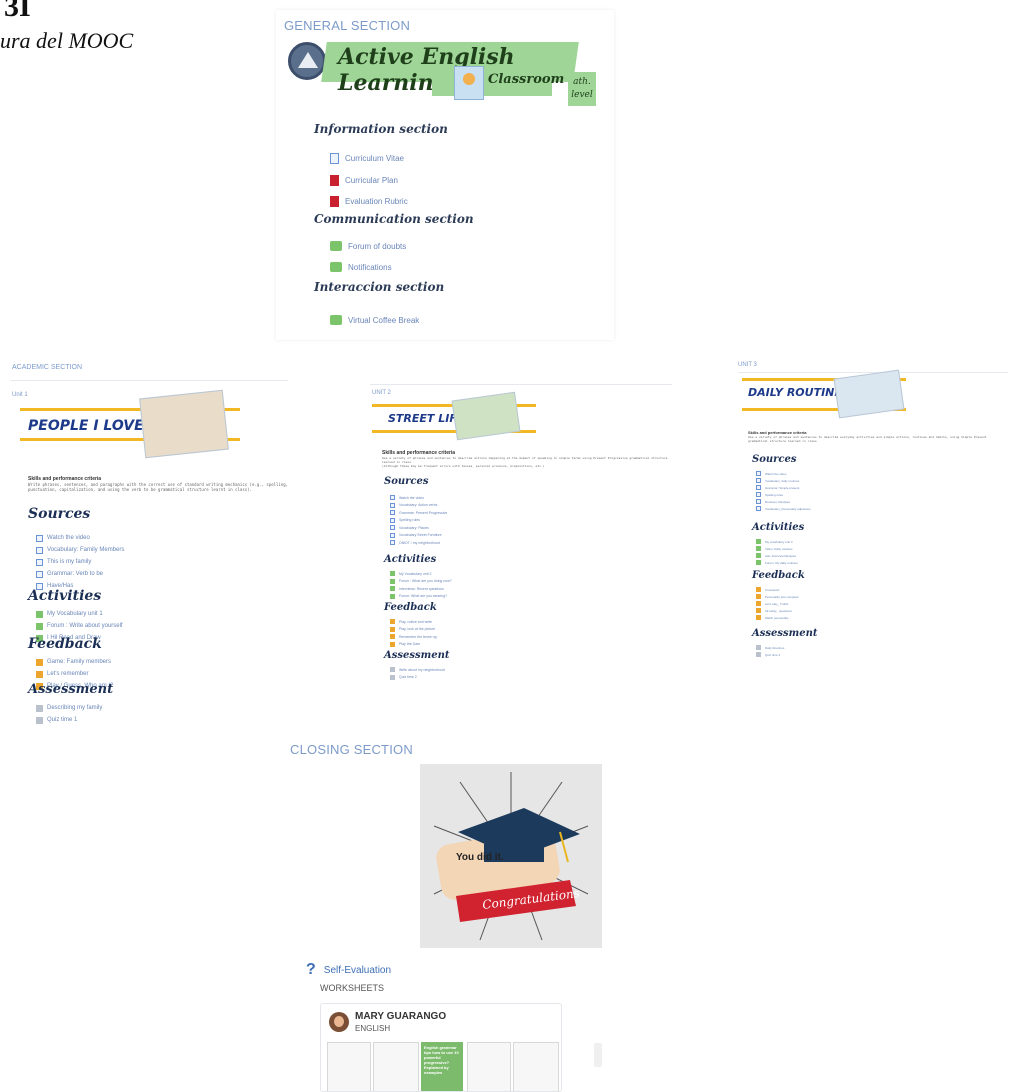 This screenshot has height=1092, width=1009. I want to click on link-label: Watch the video, so click(776, 473).